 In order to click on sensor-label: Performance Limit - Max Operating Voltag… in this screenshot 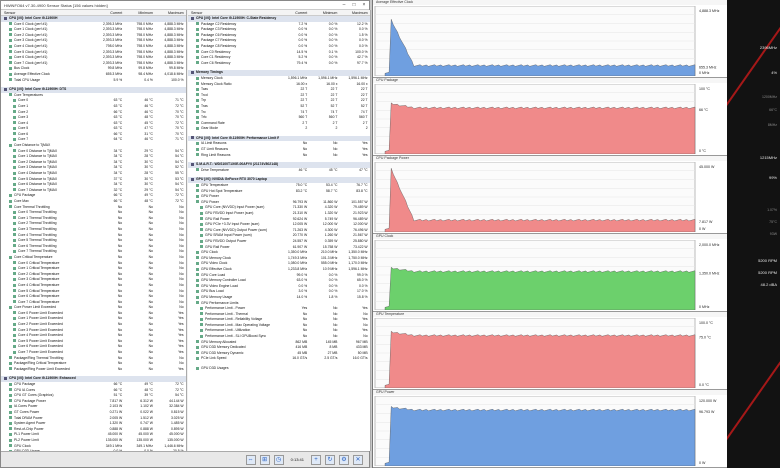, I will do `click(238, 324)`.